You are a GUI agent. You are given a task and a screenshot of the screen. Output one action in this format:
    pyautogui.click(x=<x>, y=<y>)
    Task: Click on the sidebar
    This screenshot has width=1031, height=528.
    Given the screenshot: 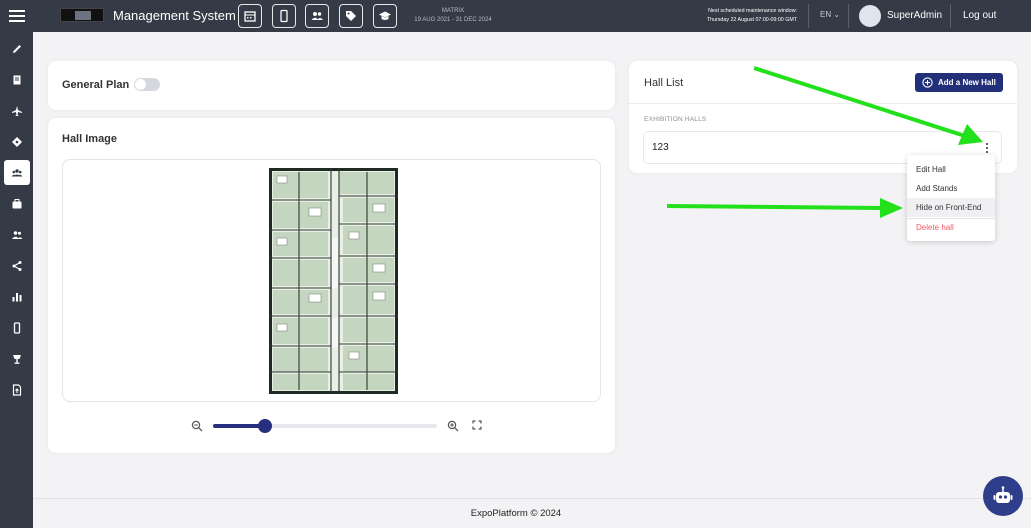 What is the action you would take?
    pyautogui.click(x=16, y=280)
    